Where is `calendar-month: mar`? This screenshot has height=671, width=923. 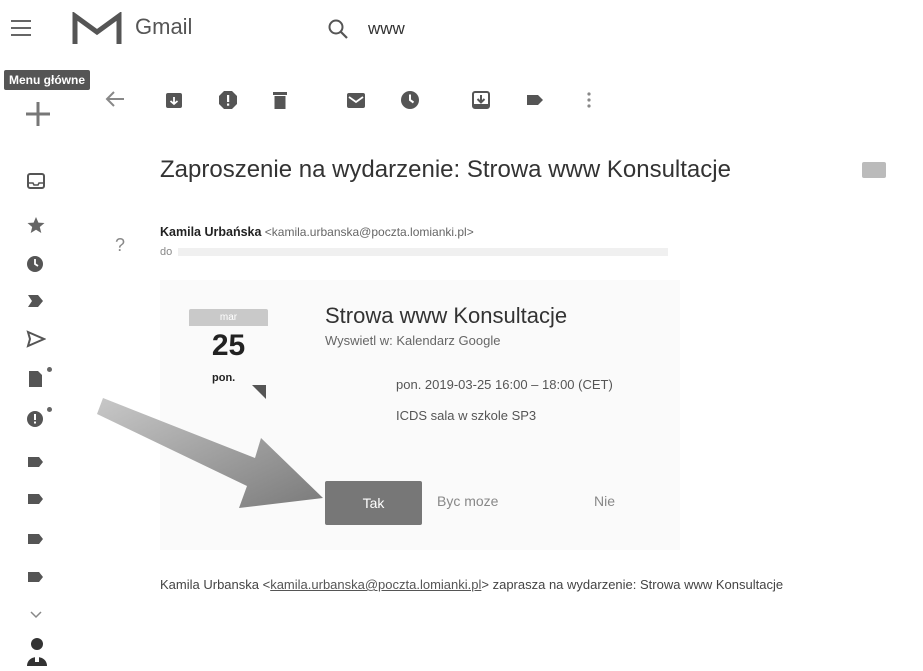
calendar-month: mar is located at coordinates (228, 317).